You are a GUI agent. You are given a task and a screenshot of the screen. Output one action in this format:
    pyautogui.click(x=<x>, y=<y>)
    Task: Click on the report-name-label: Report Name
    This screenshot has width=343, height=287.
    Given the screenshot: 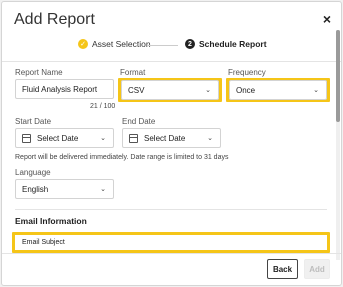 What is the action you would take?
    pyautogui.click(x=39, y=72)
    